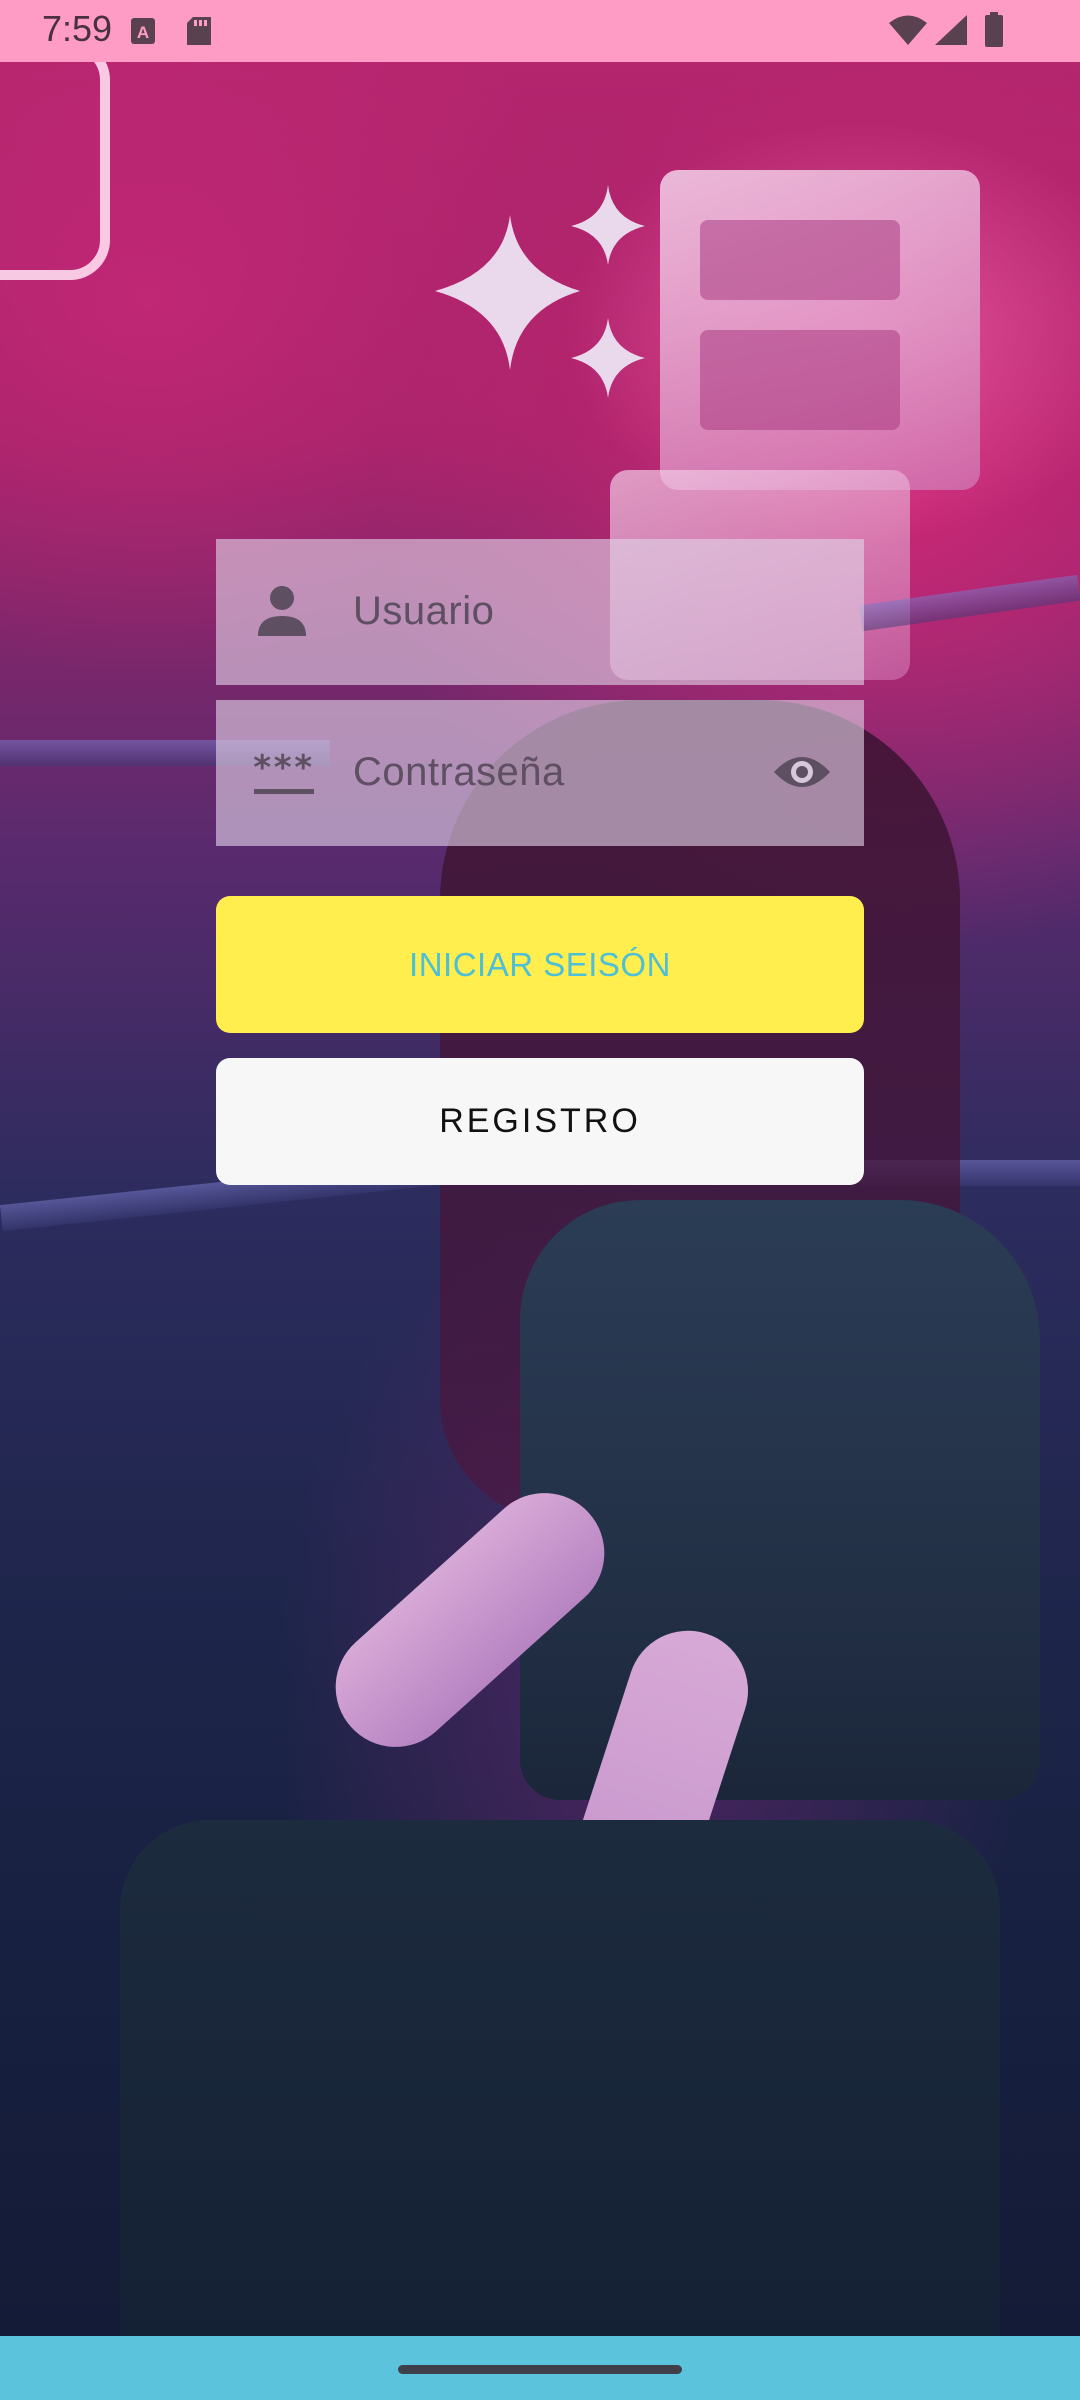 This screenshot has height=2400, width=1080. What do you see at coordinates (802, 772) in the screenshot?
I see `eye-icon` at bounding box center [802, 772].